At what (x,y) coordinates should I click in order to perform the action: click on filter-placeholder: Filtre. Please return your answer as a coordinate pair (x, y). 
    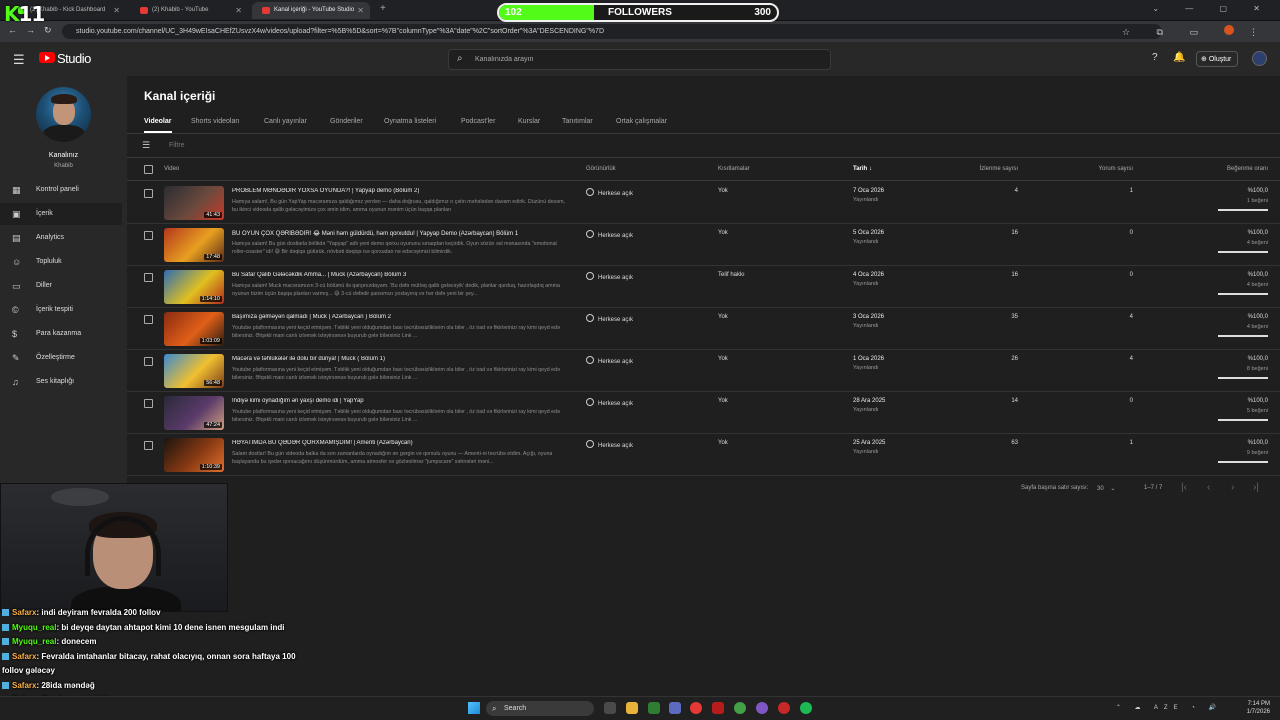
    Looking at the image, I should click on (177, 145).